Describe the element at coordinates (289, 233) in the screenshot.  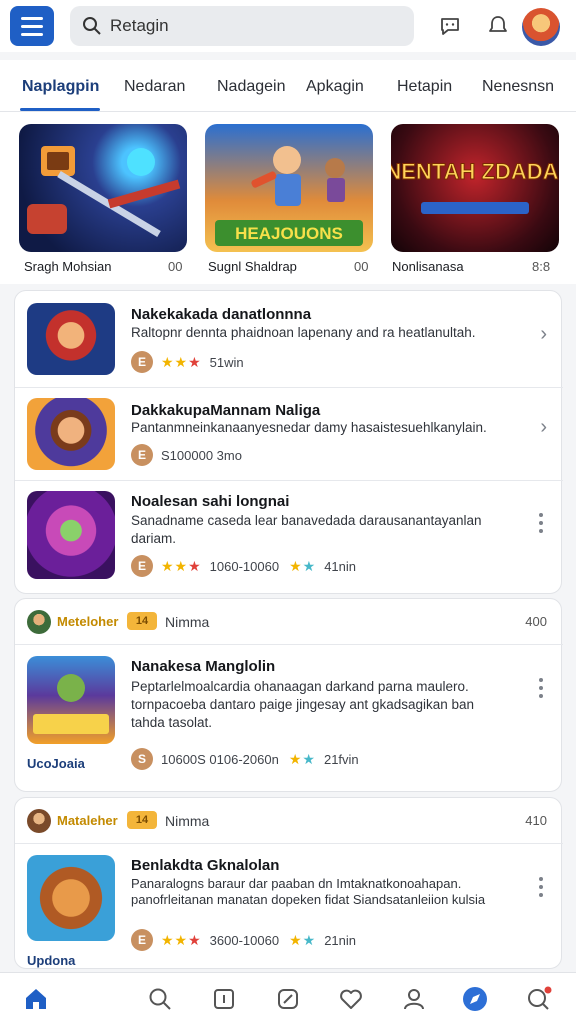
I see `featured-banner-2: HEAJOUONS` at that location.